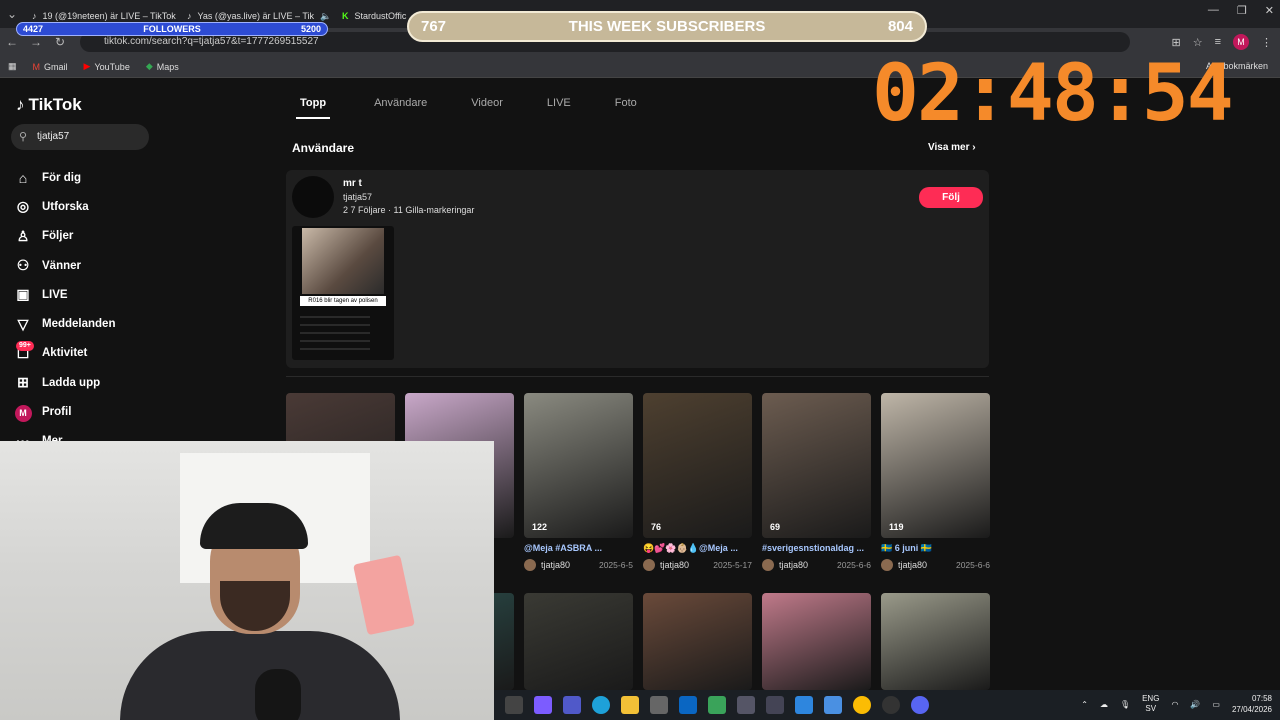 Image resolution: width=1280 pixels, height=720 pixels. What do you see at coordinates (56, 66) in the screenshot?
I see `bookmark-label: Gmail` at bounding box center [56, 66].